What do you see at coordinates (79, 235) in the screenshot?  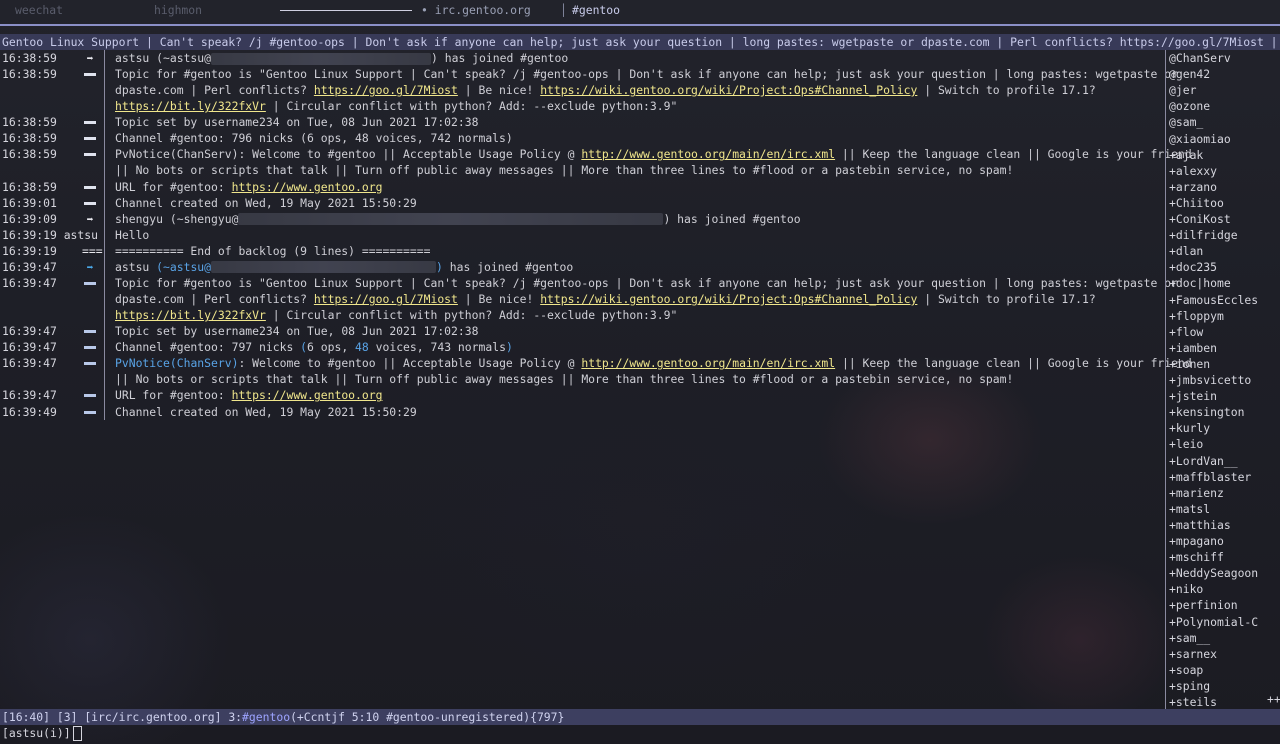 I see `message-nick: astsu` at bounding box center [79, 235].